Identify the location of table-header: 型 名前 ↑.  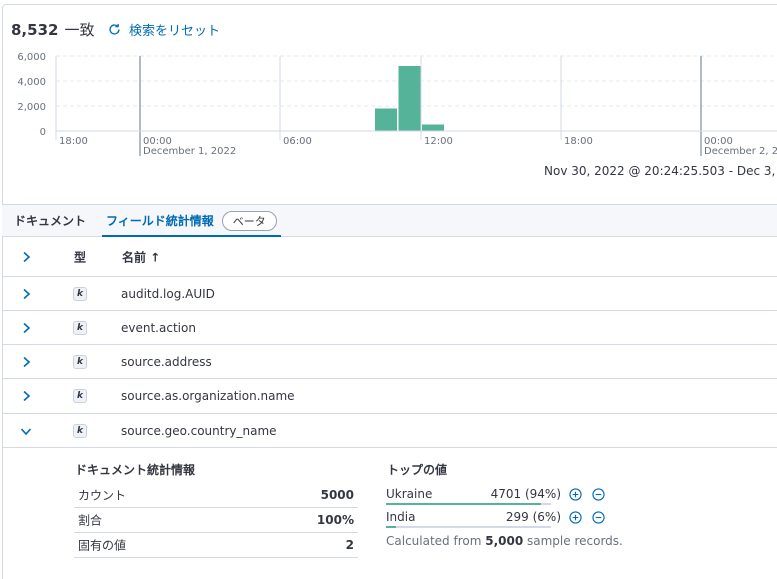
(389, 257).